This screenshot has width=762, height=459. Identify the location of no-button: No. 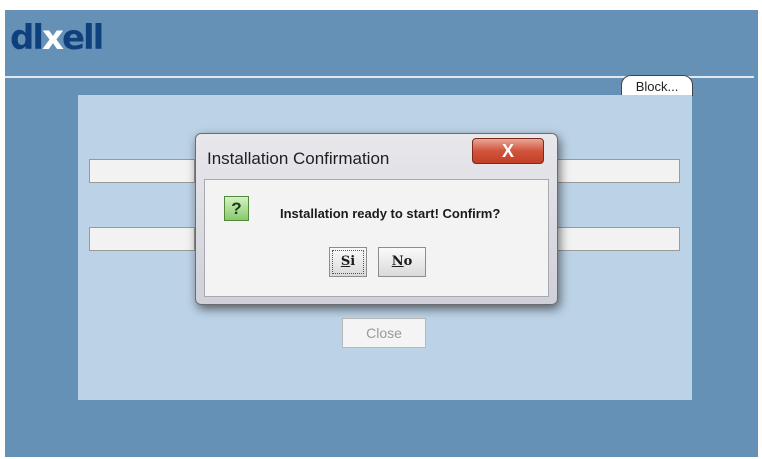
(402, 262).